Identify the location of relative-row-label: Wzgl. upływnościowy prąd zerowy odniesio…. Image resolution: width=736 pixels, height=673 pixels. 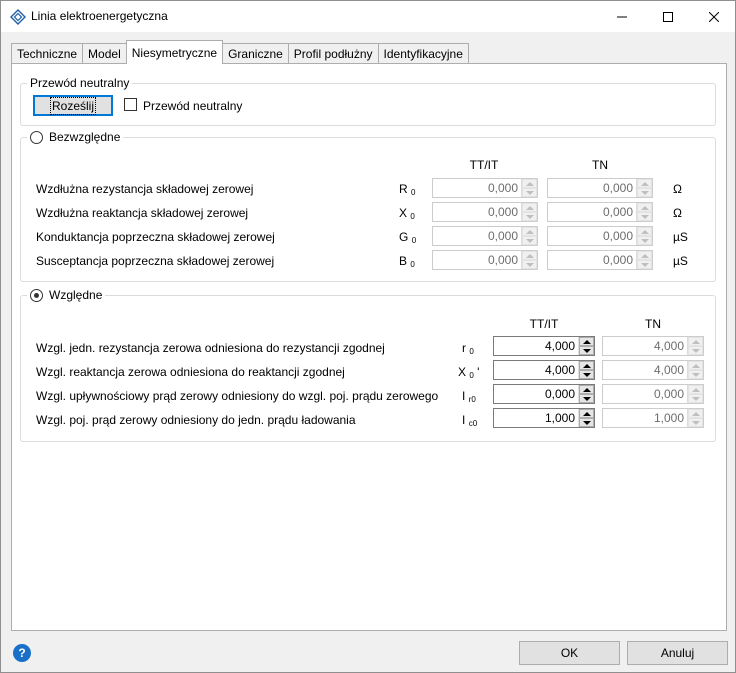
(237, 396).